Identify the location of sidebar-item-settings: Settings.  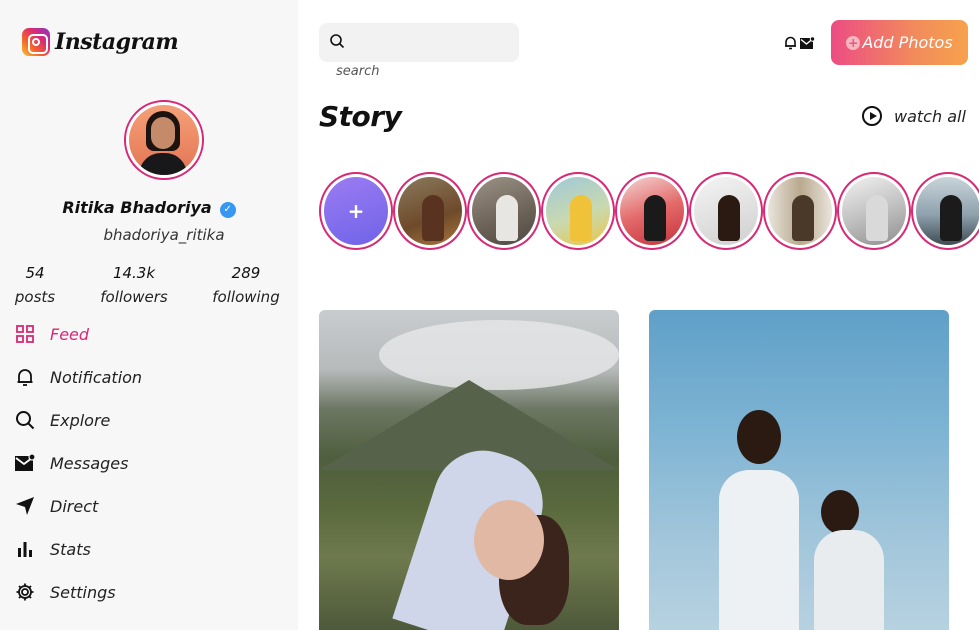
(144, 592).